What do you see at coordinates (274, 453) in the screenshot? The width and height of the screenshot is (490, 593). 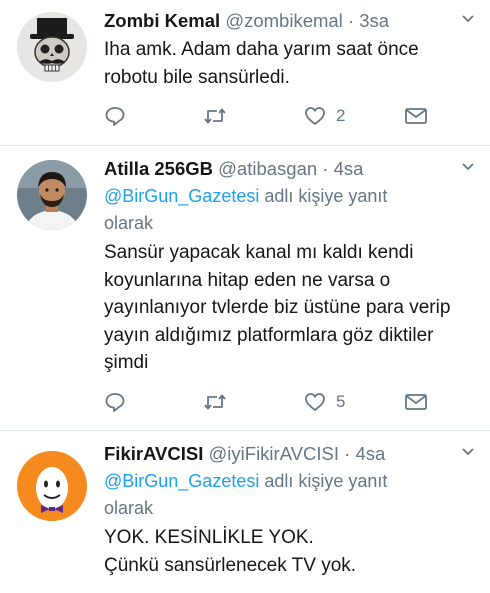 I see `user-handle: @iyiFikirAVCISI` at bounding box center [274, 453].